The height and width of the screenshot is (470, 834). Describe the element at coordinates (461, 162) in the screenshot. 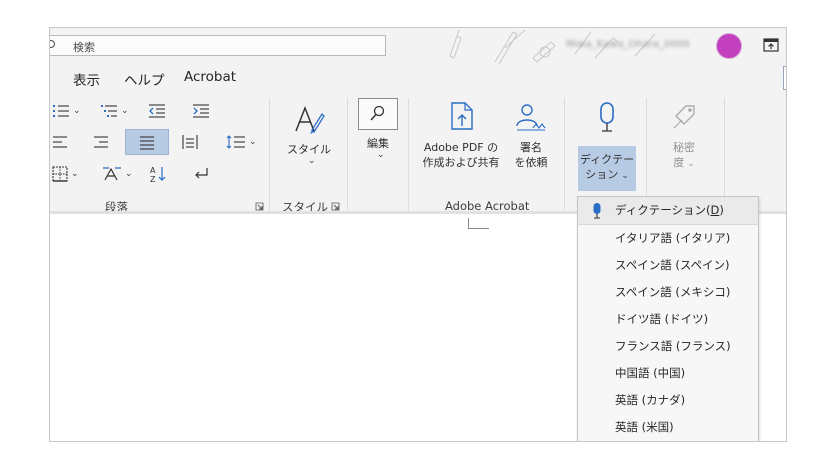

I see `create-share-label-line2: 作成および共有` at that location.